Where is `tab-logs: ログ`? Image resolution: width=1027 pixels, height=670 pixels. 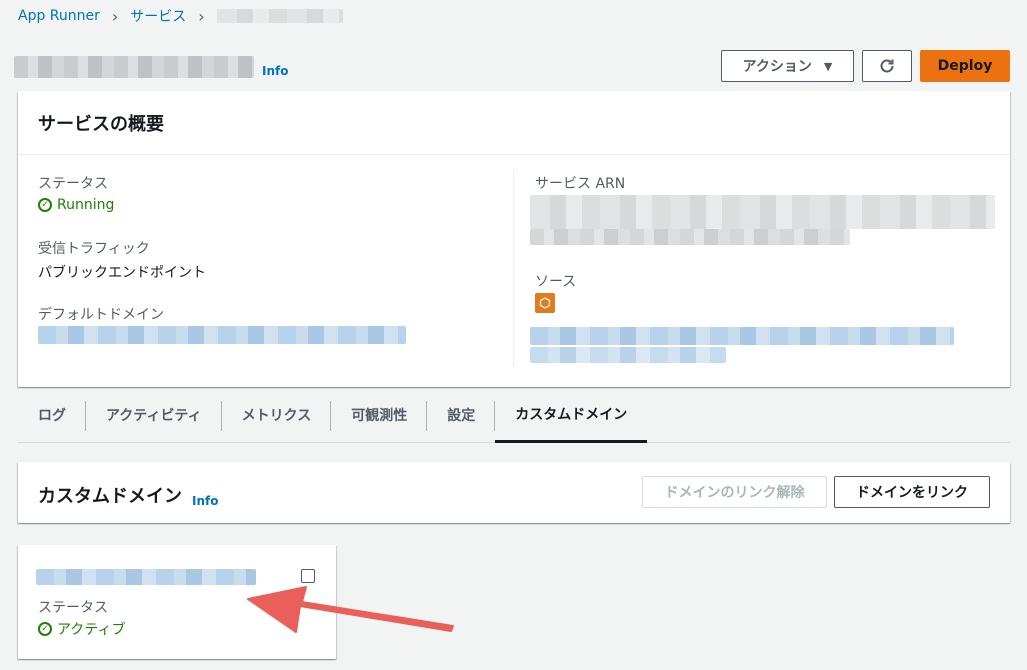
tab-logs: ログ is located at coordinates (52, 415).